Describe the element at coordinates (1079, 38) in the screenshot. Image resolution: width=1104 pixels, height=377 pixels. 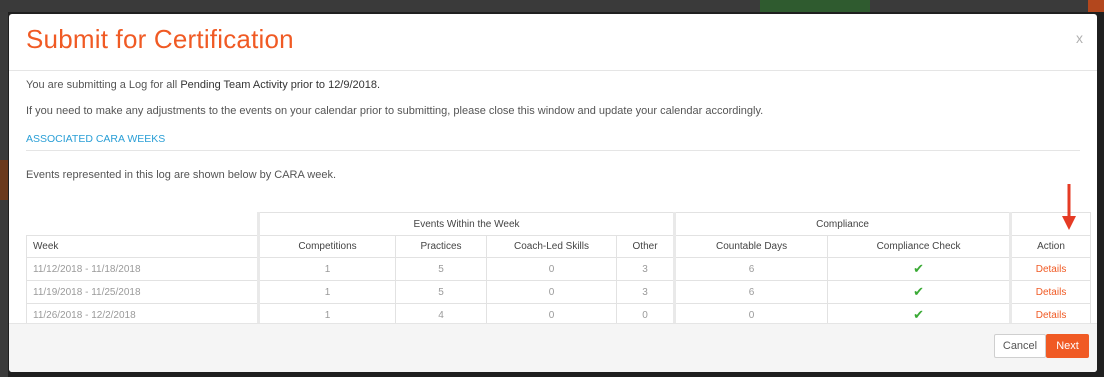
I see `close-icon: x` at that location.